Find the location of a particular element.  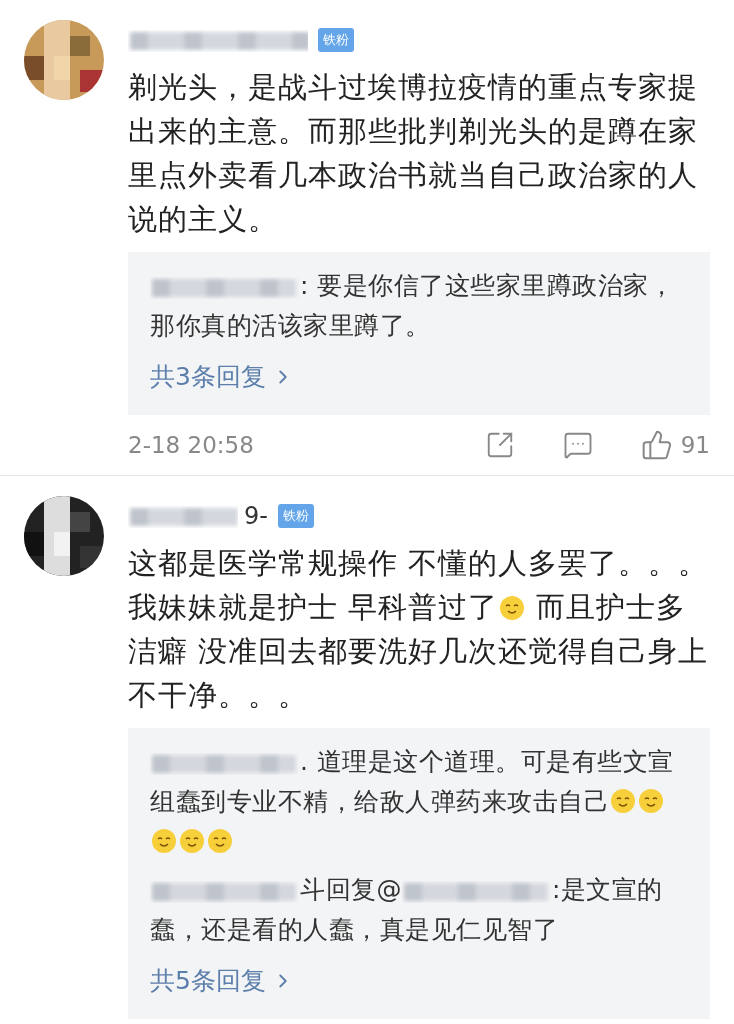

comment-text: 这都是医学常规操作 不懂的人多罢了。。。我妹妹就是护士 早科普过了 而且护士多洁癖 没准回去都要洗好几次还觉得自己身上不干净。。。 is located at coordinates (419, 630).